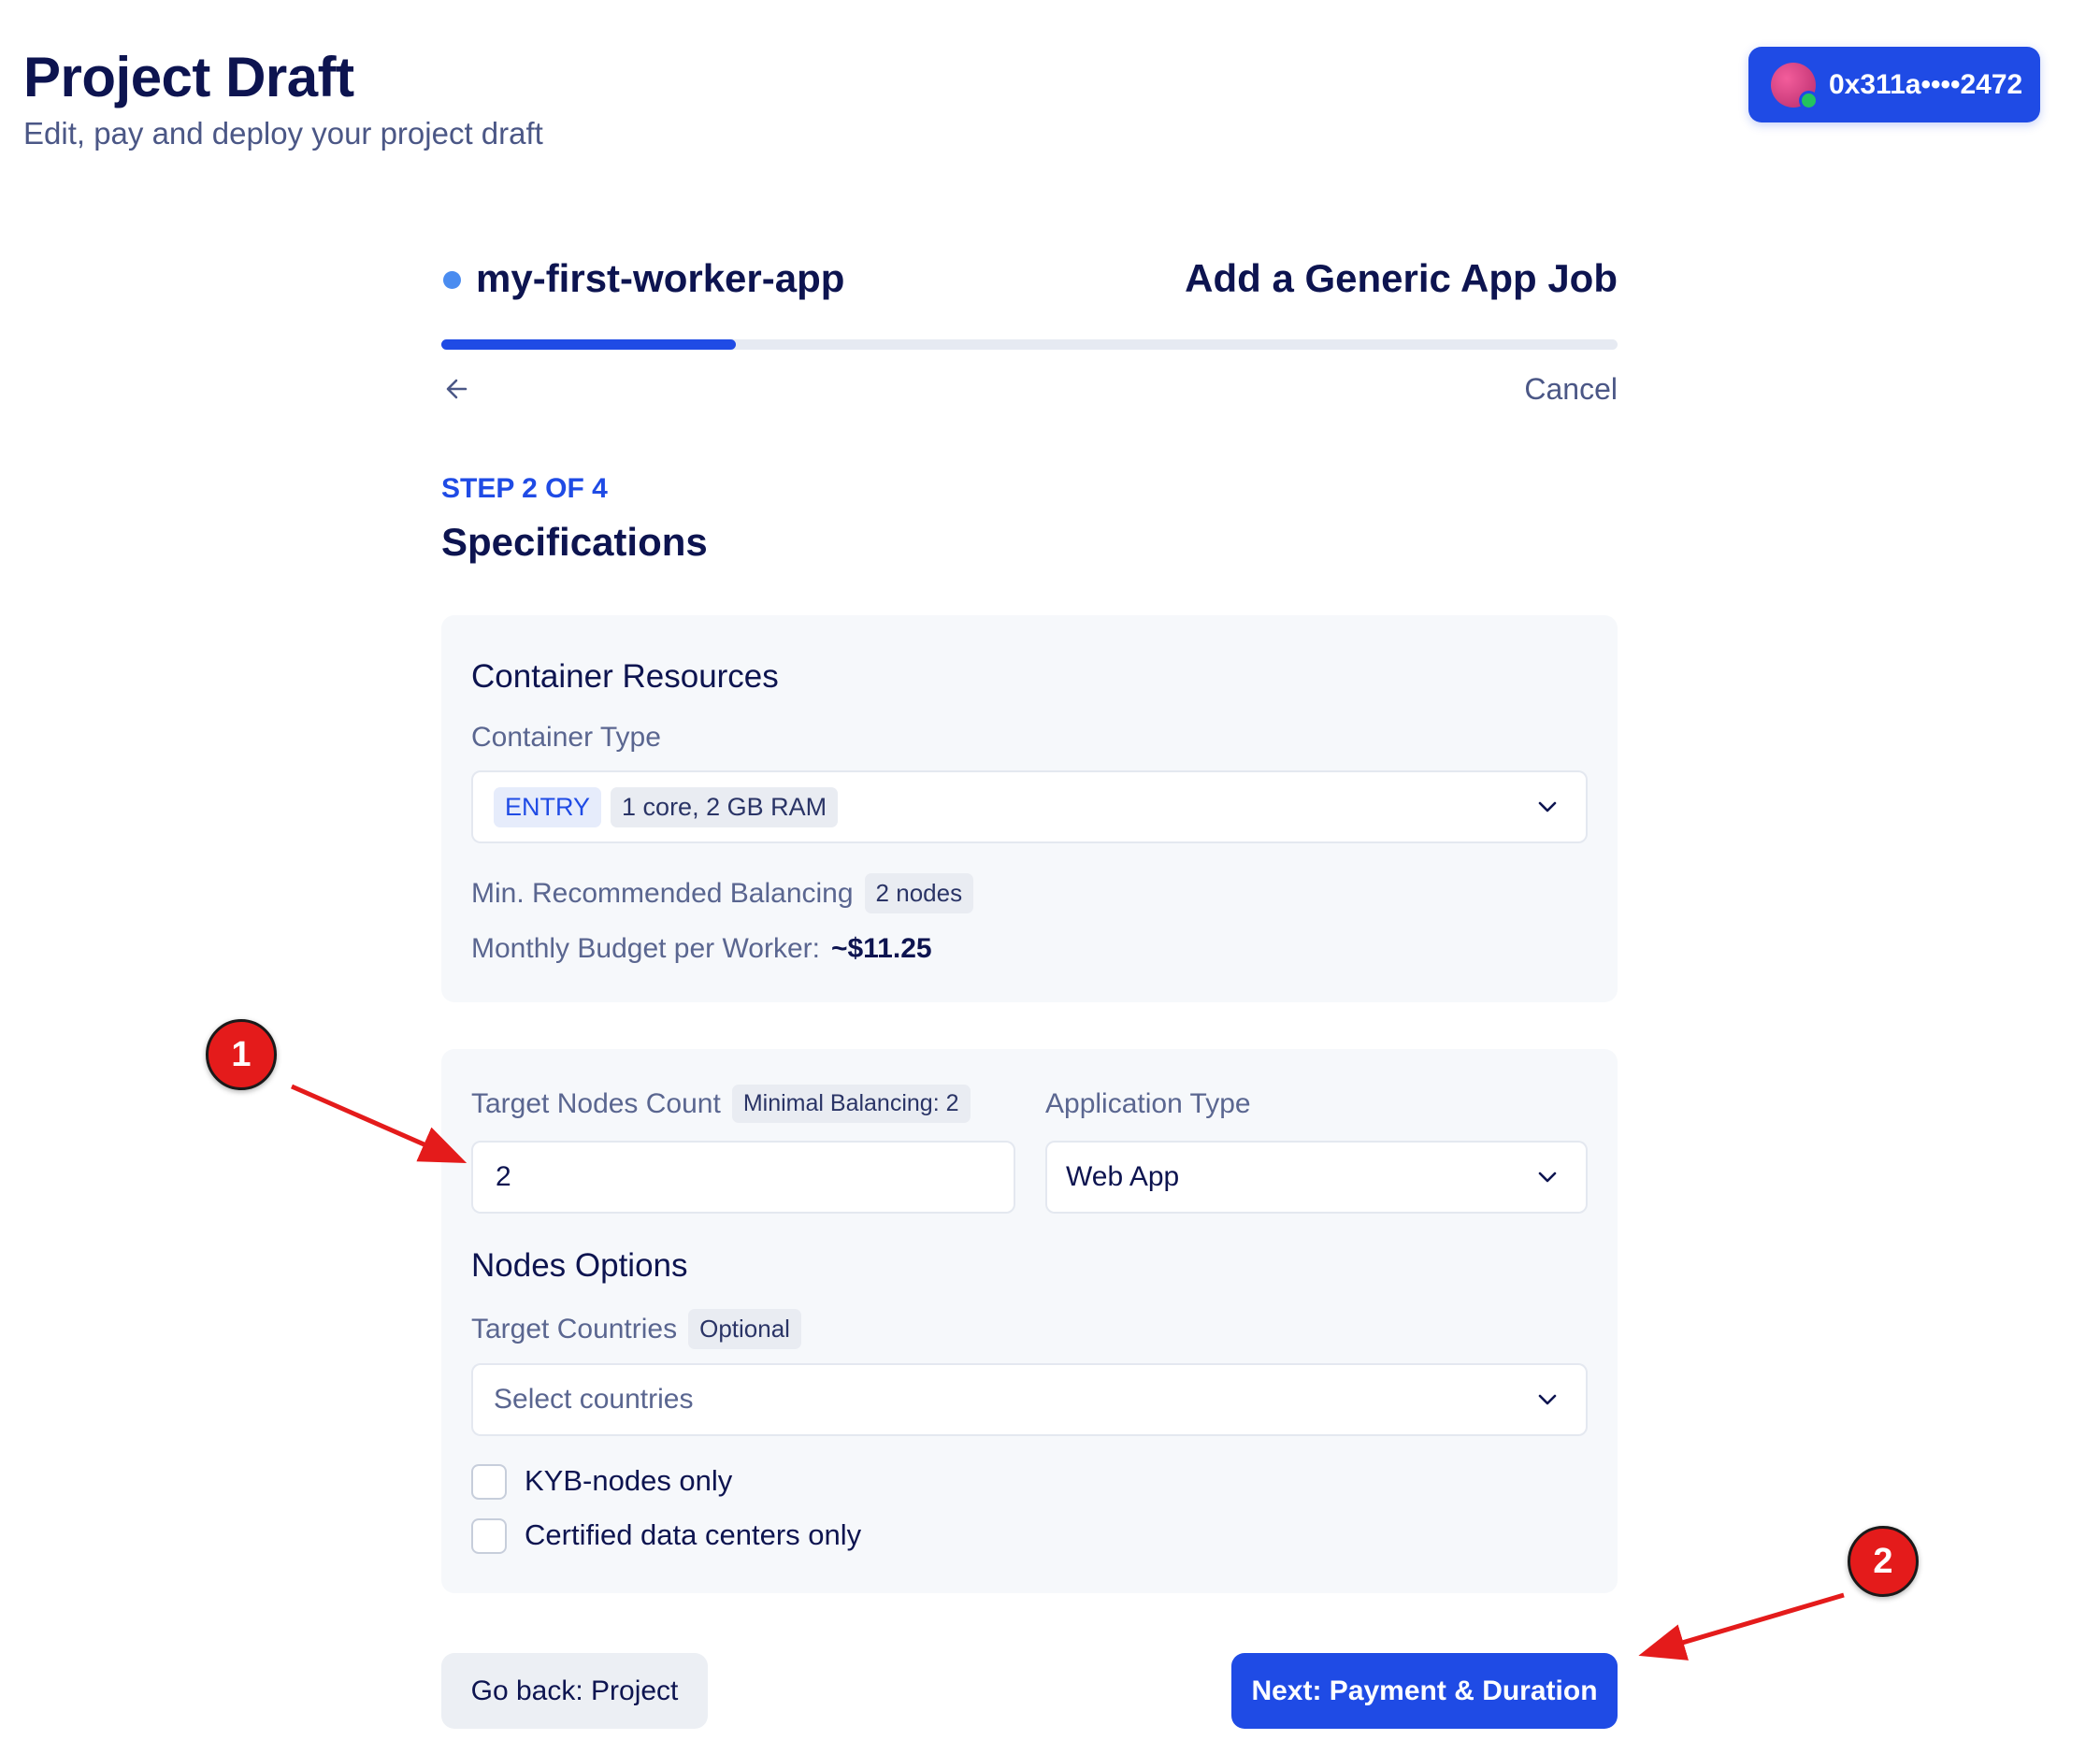  I want to click on page-title: Project Draft, so click(188, 77).